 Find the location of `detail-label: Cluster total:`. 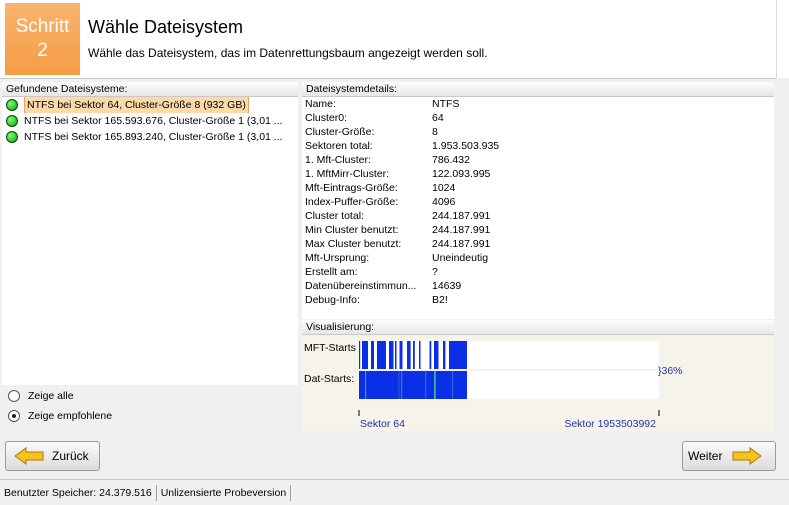

detail-label: Cluster total: is located at coordinates (334, 216).